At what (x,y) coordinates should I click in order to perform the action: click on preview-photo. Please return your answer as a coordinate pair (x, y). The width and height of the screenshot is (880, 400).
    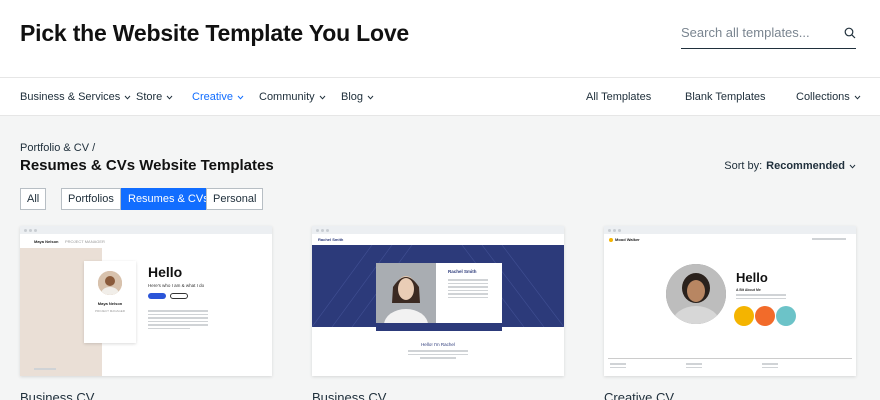
    Looking at the image, I should click on (406, 302).